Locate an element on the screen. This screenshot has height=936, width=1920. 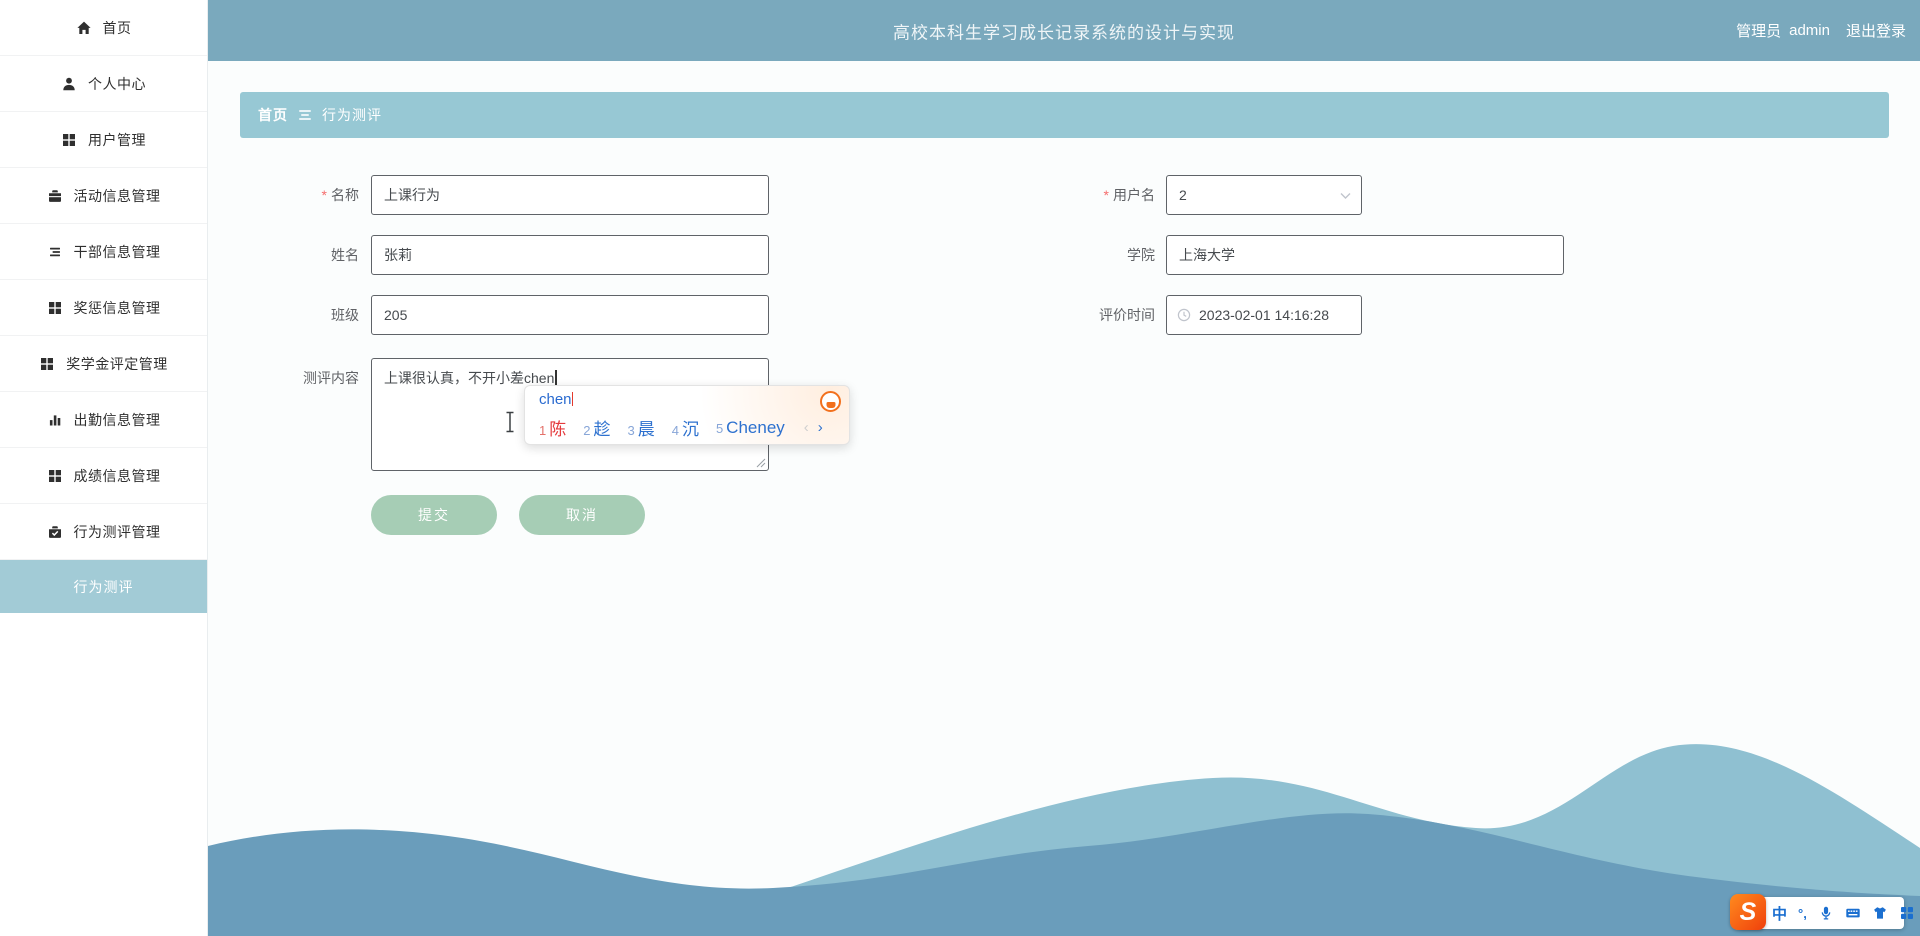
name-label: * 名称 is located at coordinates (340, 195).